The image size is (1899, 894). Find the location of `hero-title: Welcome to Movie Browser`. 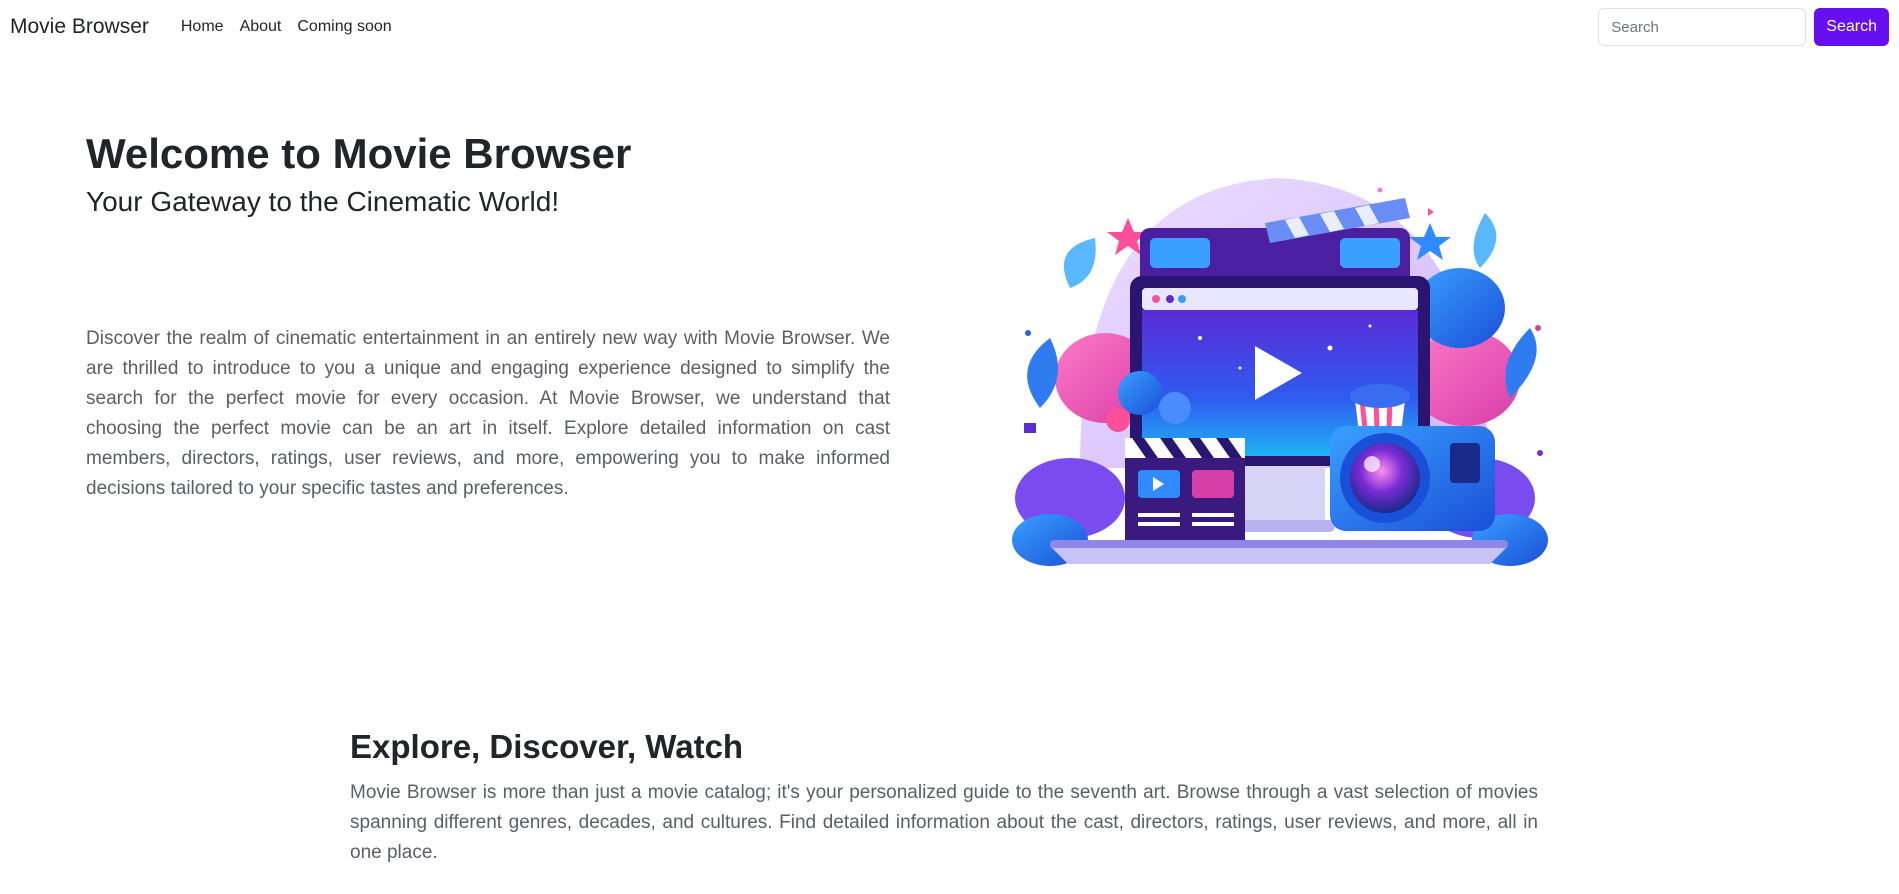

hero-title: Welcome to Movie Browser is located at coordinates (359, 153).